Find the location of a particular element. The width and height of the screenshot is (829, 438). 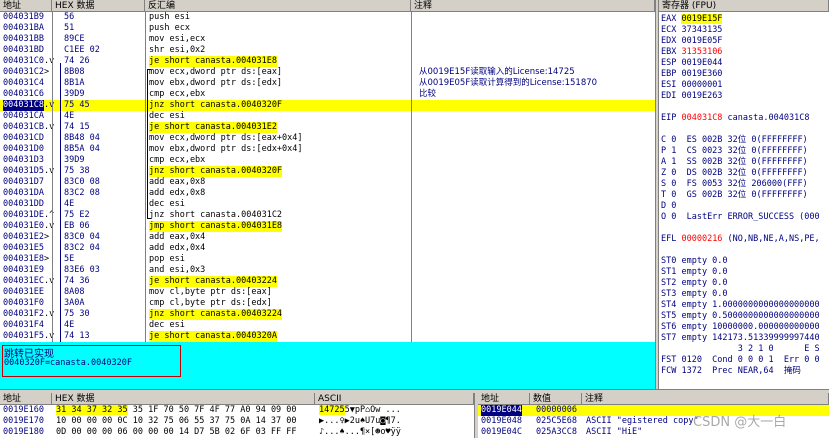

disasm-row: 004031E8 >5E pop esi is located at coordinates (327, 259).